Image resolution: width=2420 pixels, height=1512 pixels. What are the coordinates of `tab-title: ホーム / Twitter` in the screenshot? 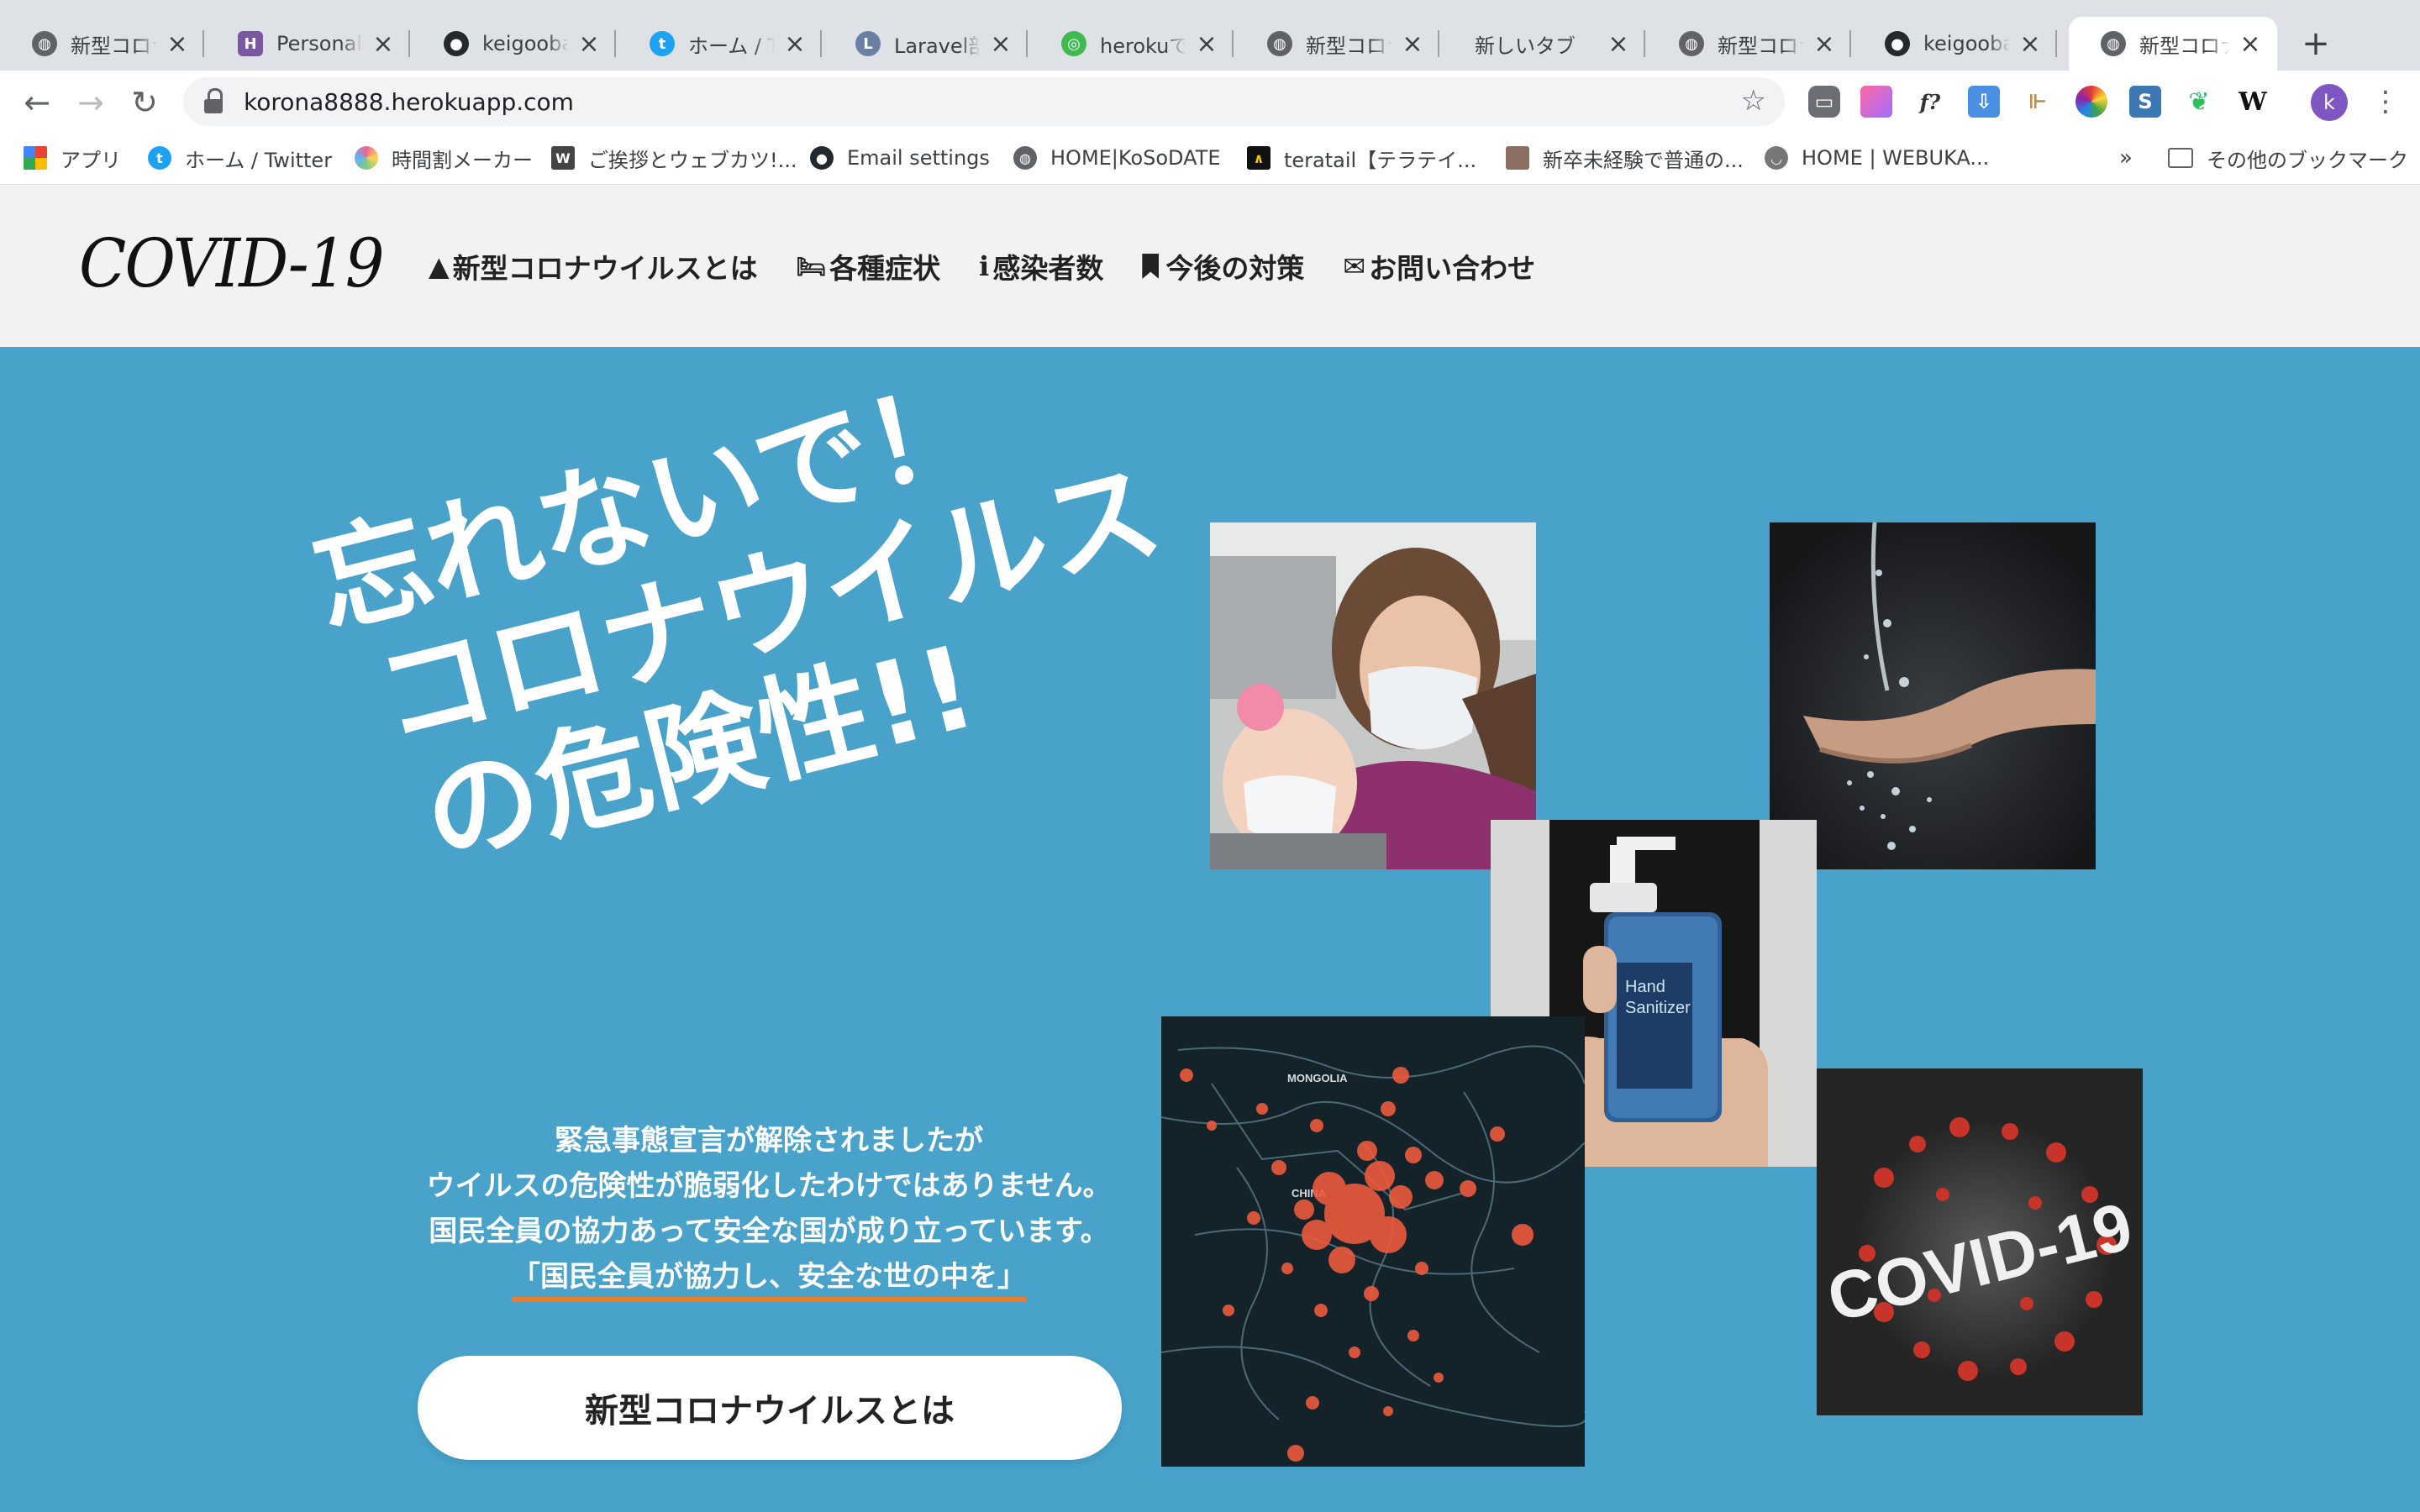 It's located at (732, 46).